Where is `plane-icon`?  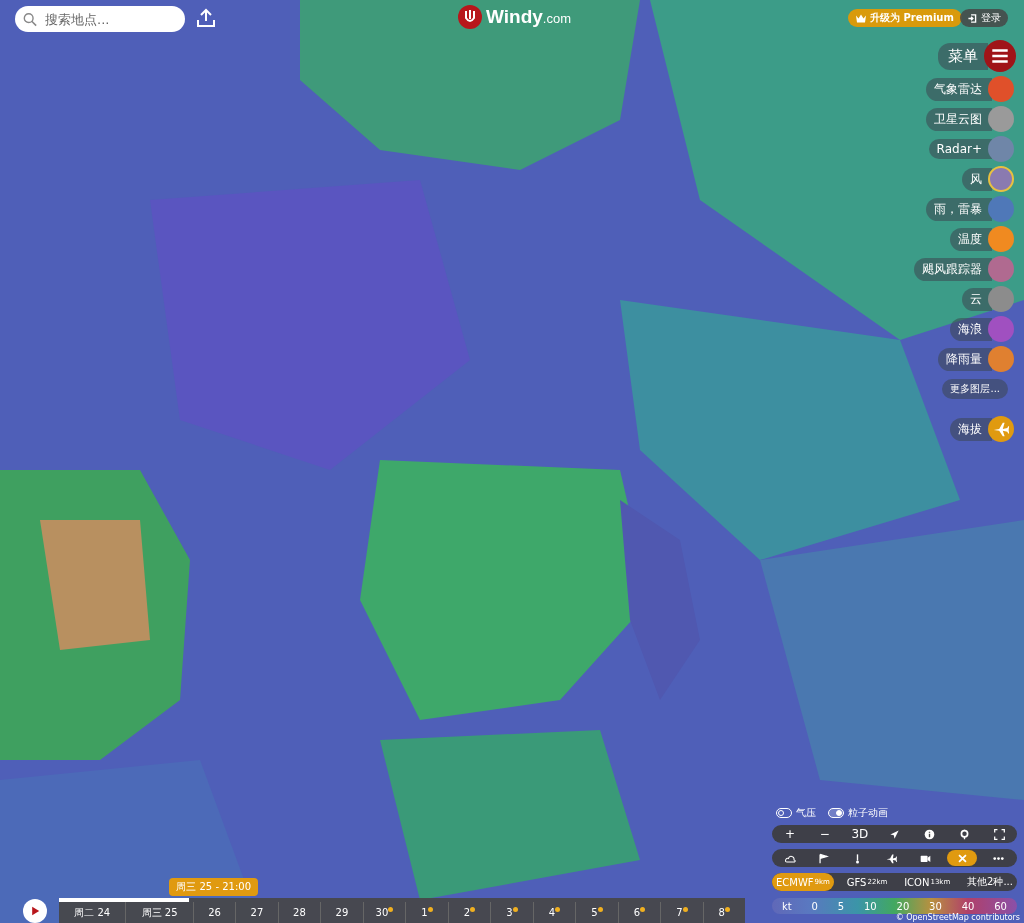
plane-icon is located at coordinates (891, 858).